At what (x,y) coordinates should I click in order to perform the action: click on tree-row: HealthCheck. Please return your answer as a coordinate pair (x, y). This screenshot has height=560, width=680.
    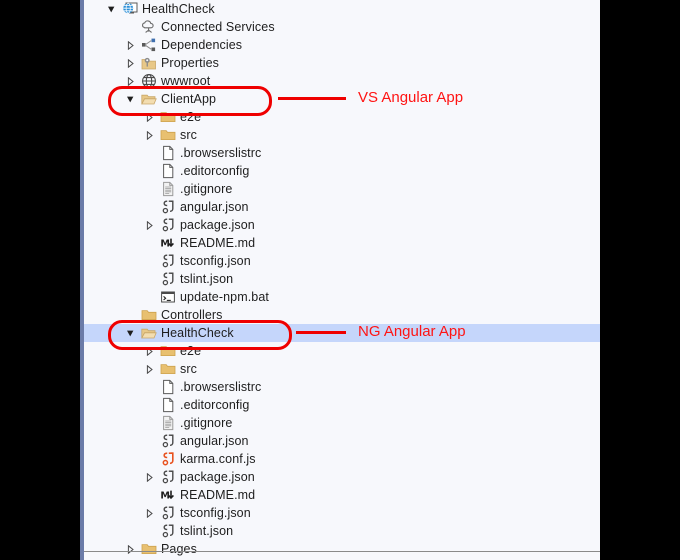
    Looking at the image, I should click on (342, 9).